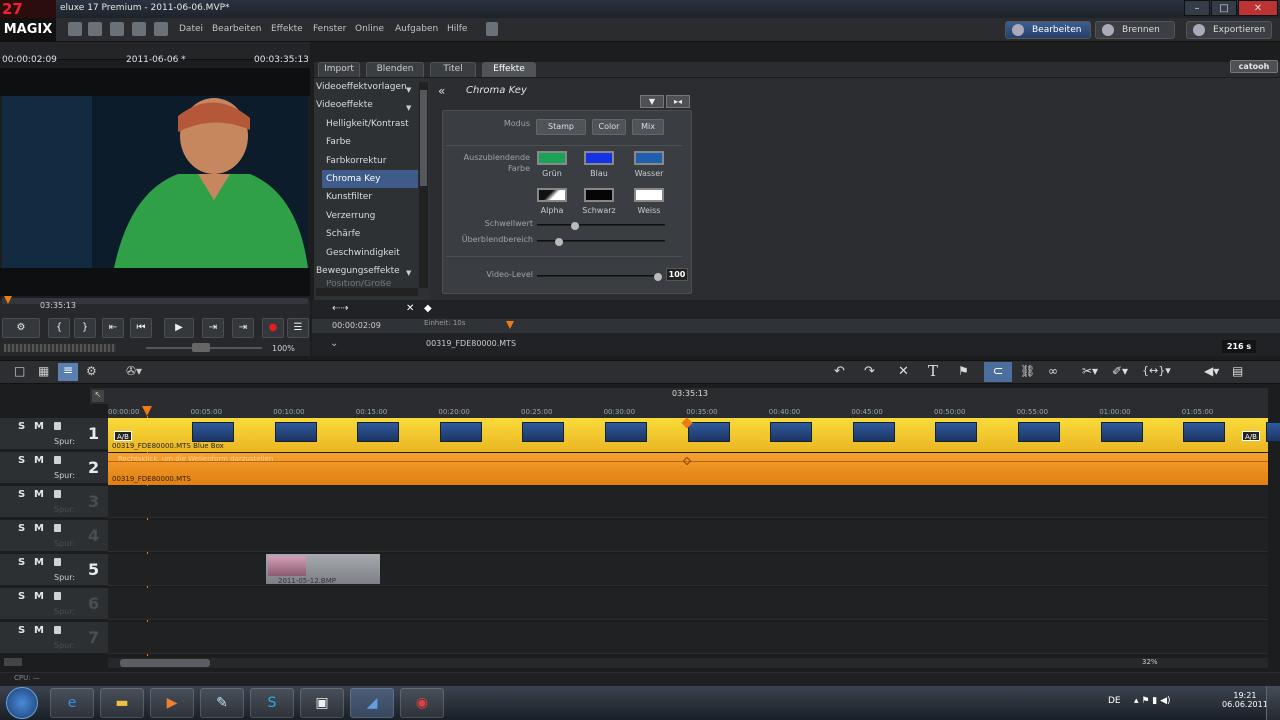  I want to click on minimize-button: –, so click(1197, 8).